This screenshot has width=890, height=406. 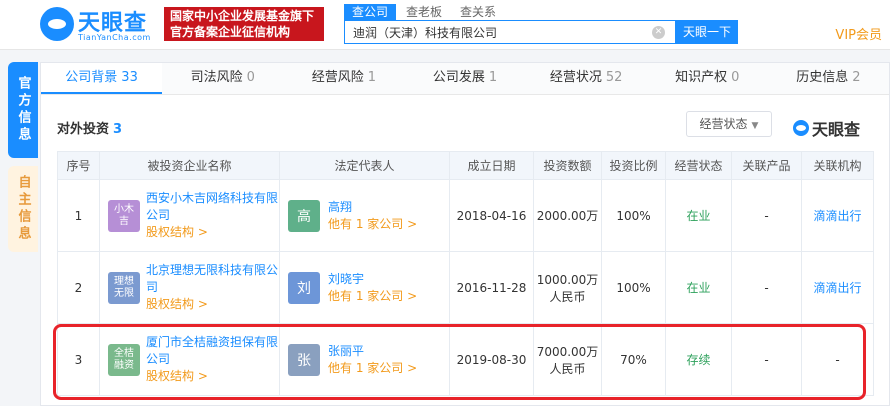 I want to click on tab-label: 公司背景, so click(x=91, y=77).